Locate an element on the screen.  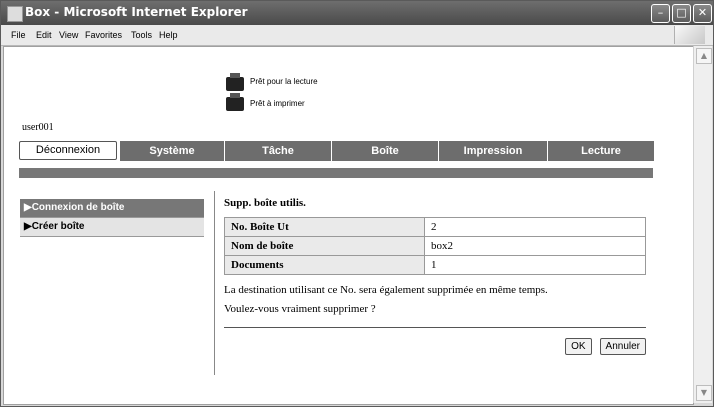
menu-help: Help is located at coordinates (168, 35).